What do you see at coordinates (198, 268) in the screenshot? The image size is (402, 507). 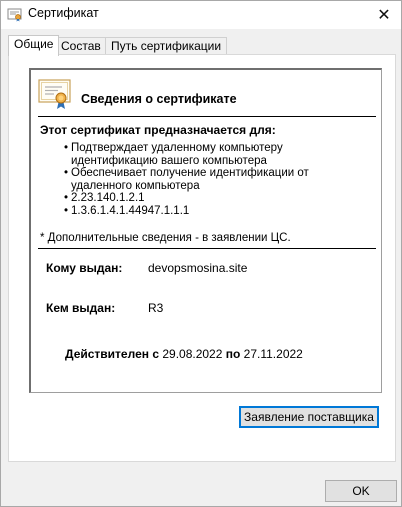 I see `issued-to-value: devopsmosina.site` at bounding box center [198, 268].